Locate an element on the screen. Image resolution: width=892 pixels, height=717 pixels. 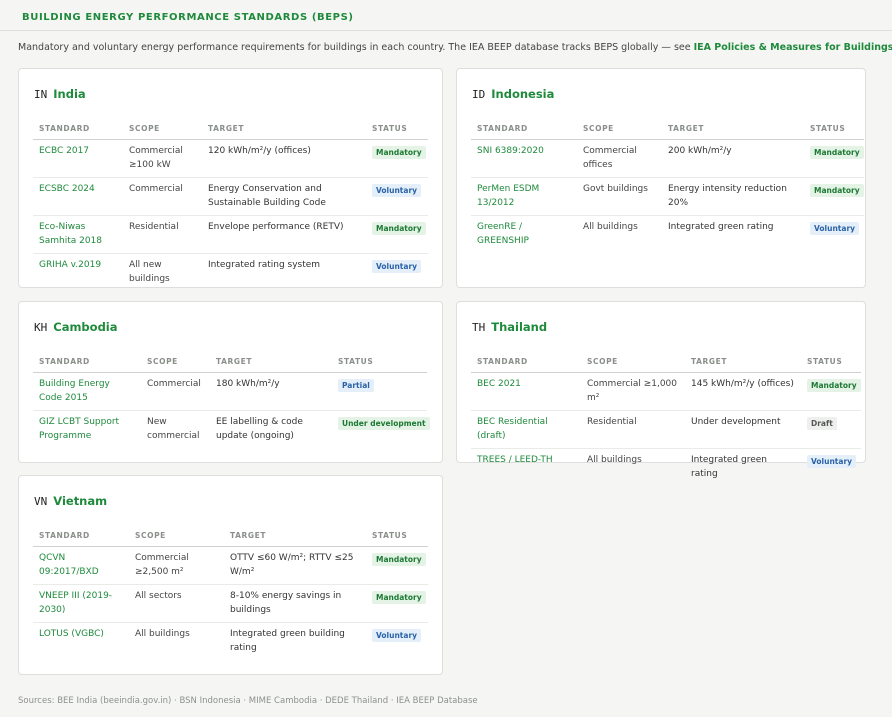
standard-link: Eco-Niwas Samhita 2018 is located at coordinates (78, 234).